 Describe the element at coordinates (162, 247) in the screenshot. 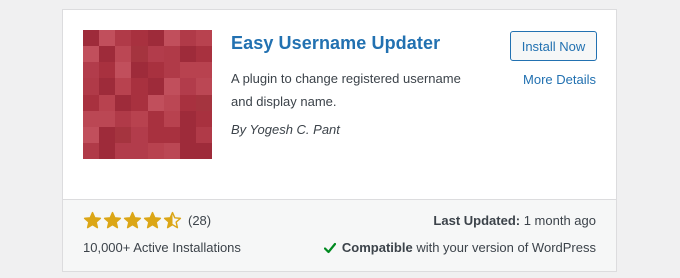

I see `active-installs: 10,000+ Active Installations` at that location.